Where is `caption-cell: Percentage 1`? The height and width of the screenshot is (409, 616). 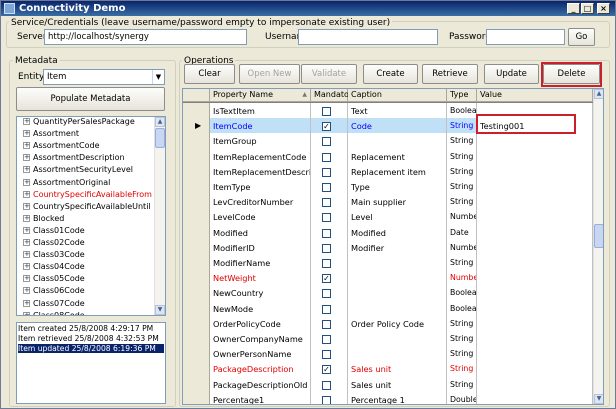 caption-cell: Percentage 1 is located at coordinates (397, 397).